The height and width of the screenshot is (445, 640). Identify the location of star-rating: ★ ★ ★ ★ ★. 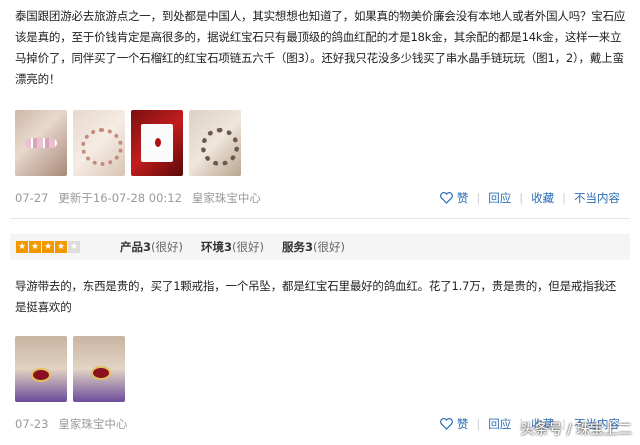
(48, 247).